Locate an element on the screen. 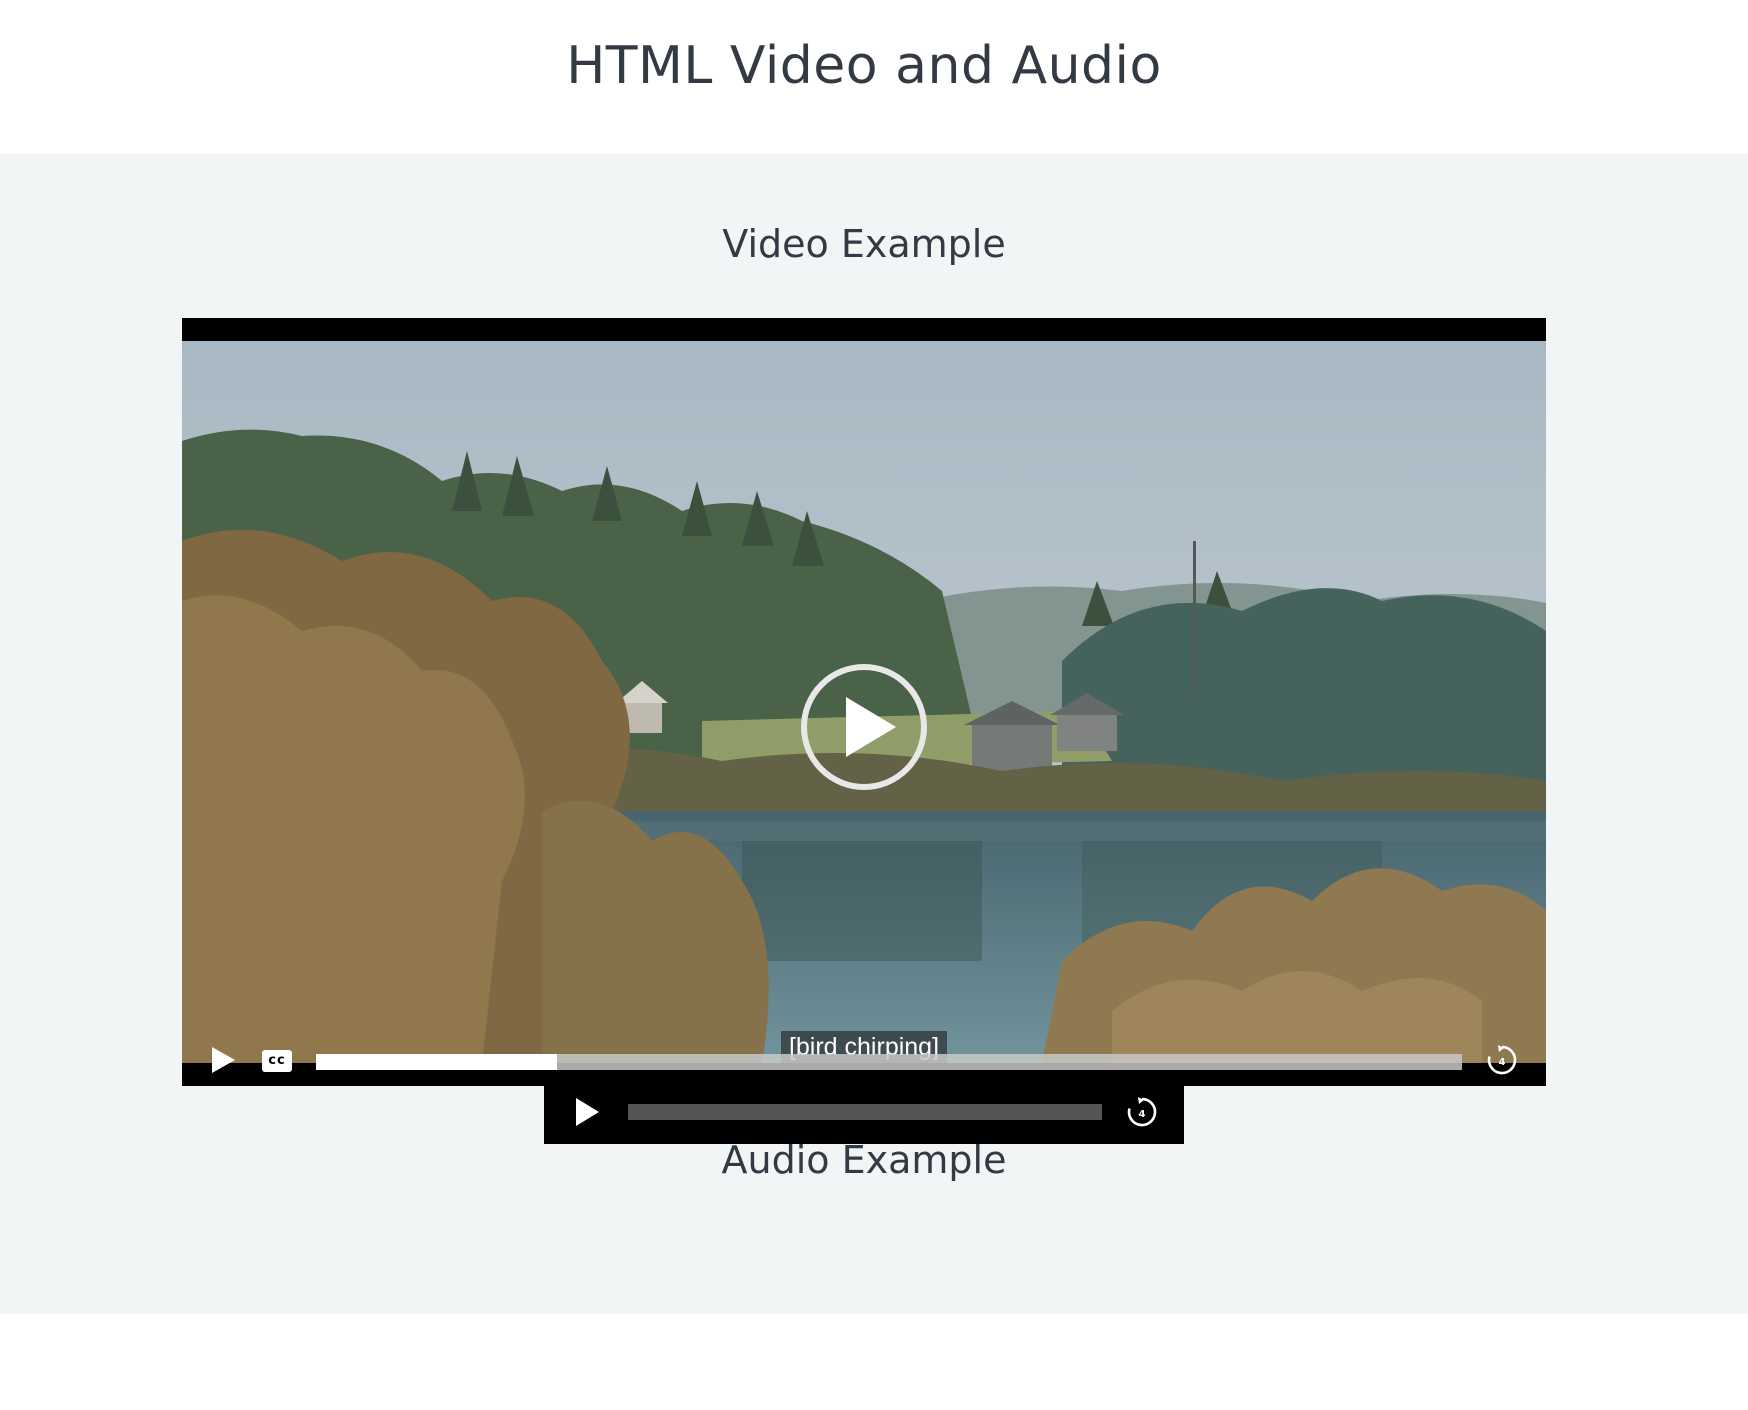 This screenshot has height=1410, width=1748. audio-replay-icon: 4 is located at coordinates (1142, 1112).